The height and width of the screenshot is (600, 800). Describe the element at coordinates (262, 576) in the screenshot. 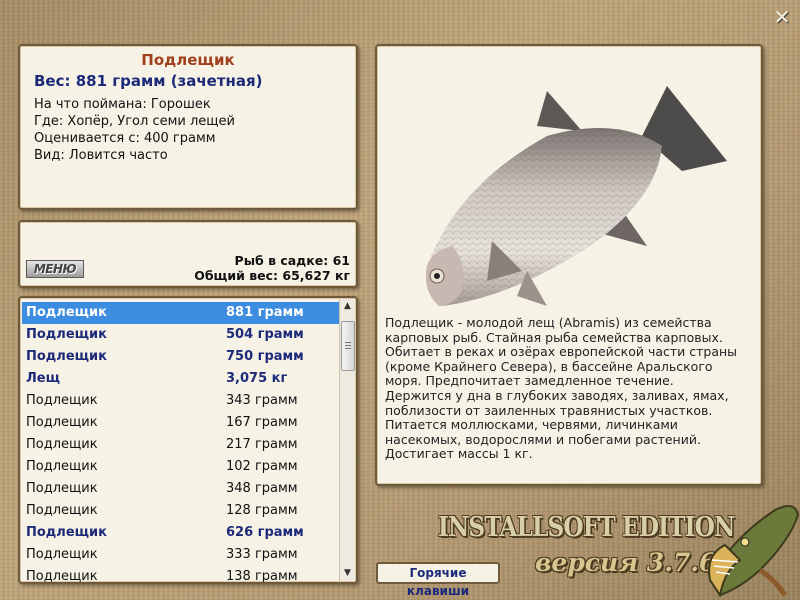

I see `list-item-weight: 138 грамм` at that location.